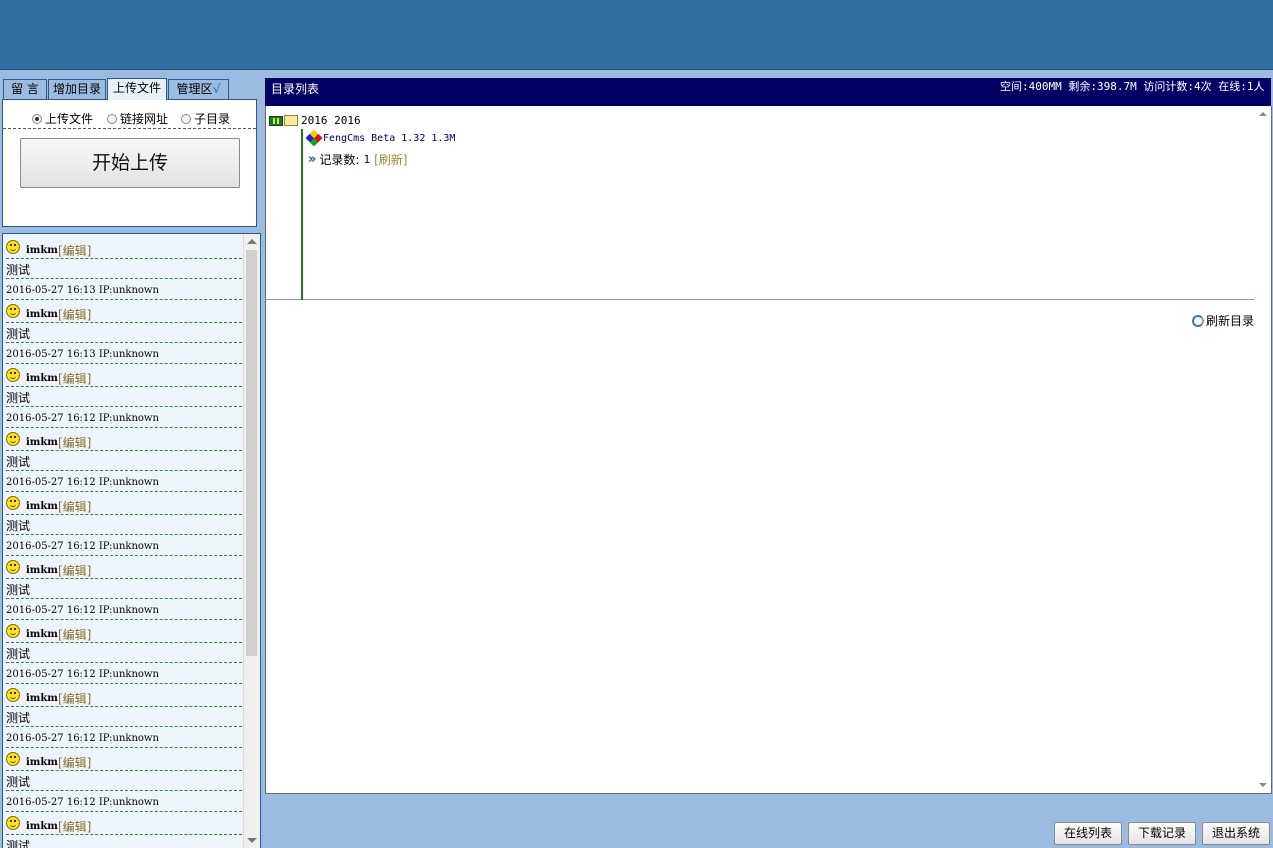 The width and height of the screenshot is (1273, 848). I want to click on start-upload-button: 开始上传, so click(130, 163).